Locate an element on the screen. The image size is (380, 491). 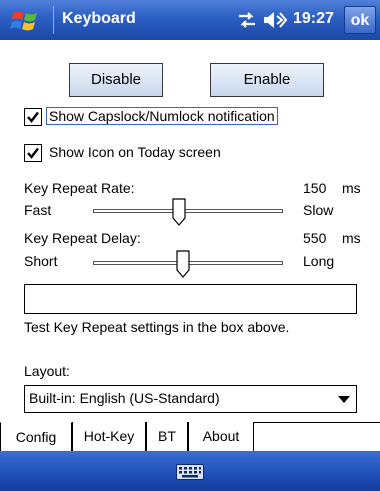
ok-button: ok is located at coordinates (360, 20).